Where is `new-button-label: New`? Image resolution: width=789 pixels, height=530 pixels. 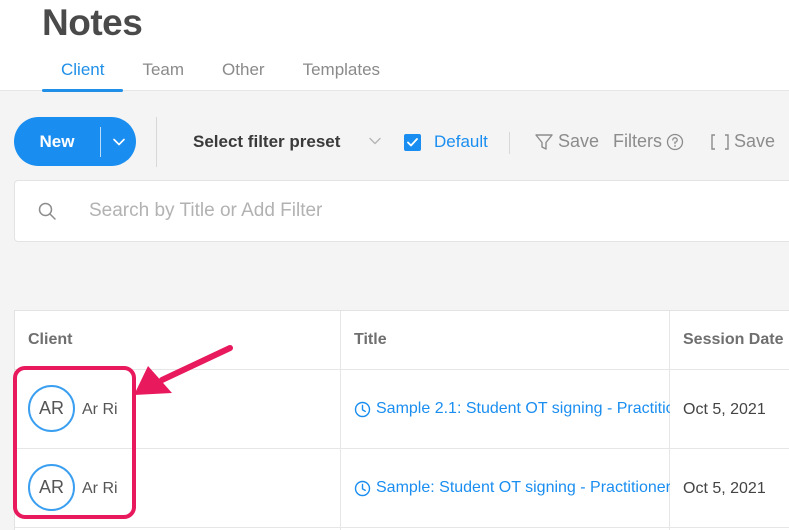
new-button-label: New is located at coordinates (57, 141).